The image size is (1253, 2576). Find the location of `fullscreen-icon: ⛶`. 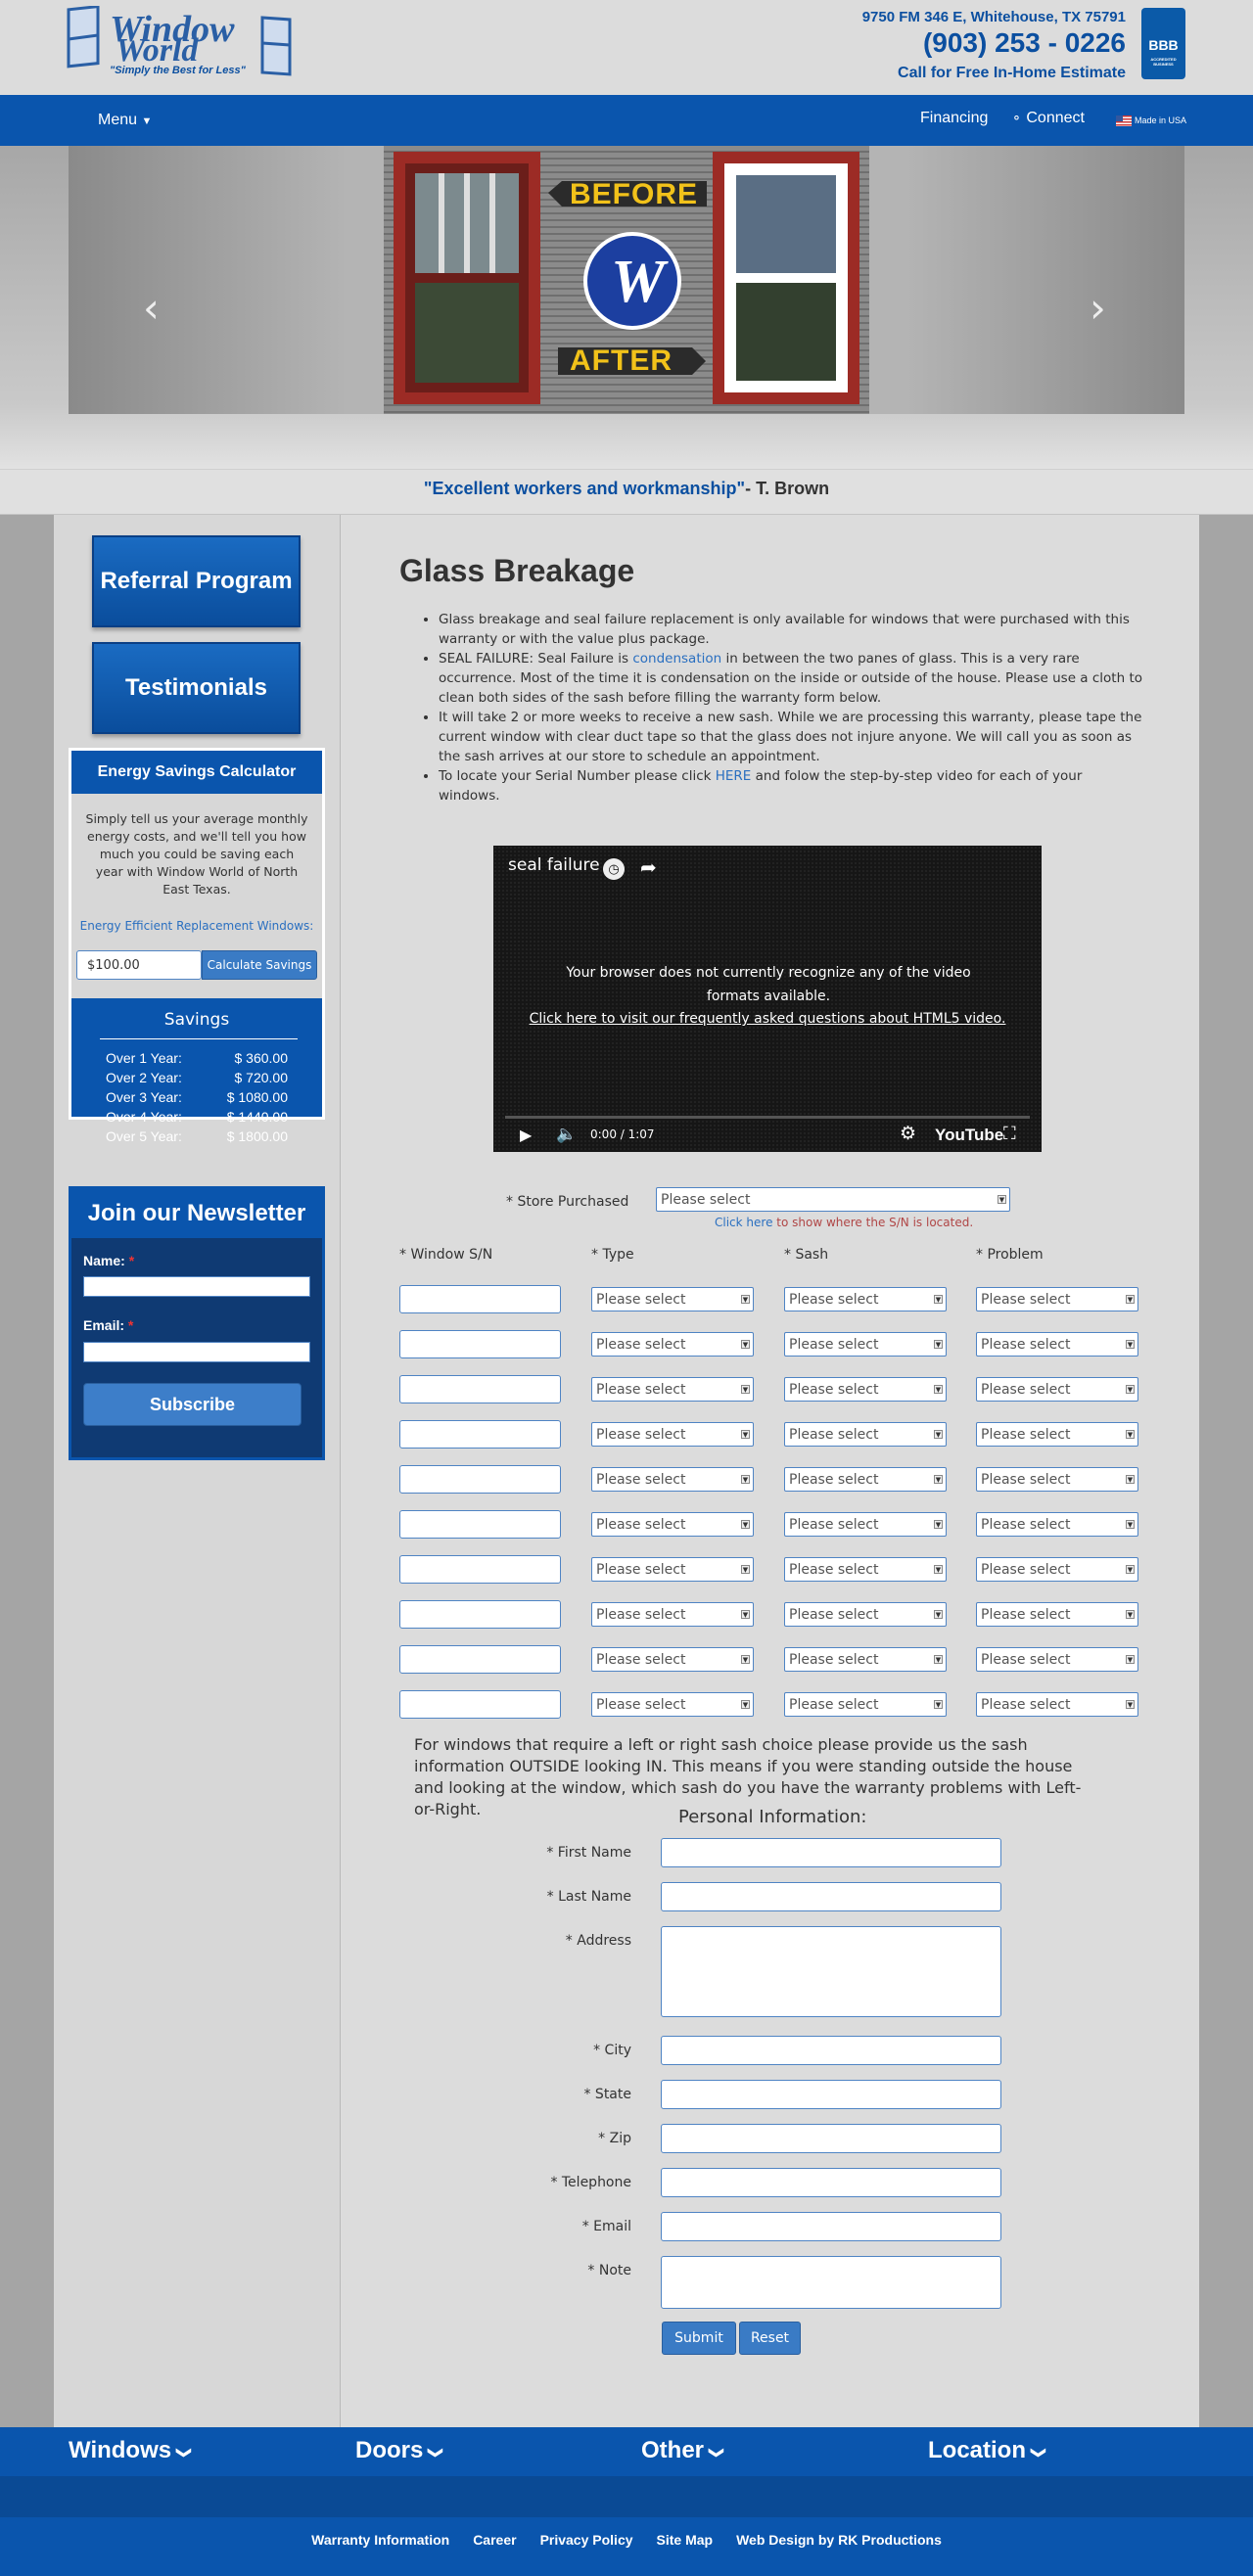

fullscreen-icon: ⛶ is located at coordinates (1009, 1134).